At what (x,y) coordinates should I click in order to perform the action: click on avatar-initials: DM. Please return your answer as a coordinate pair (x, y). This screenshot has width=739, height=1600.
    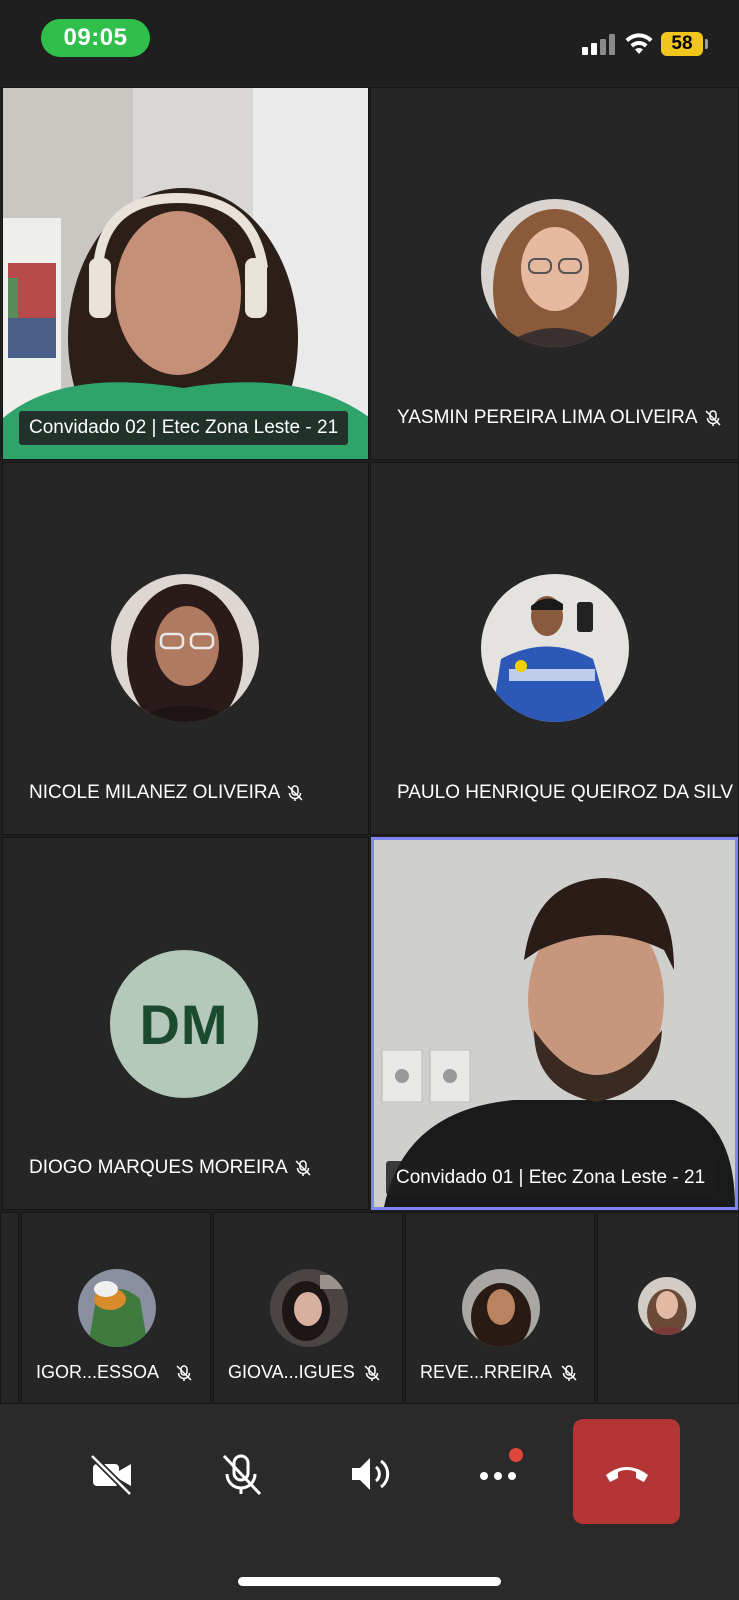
    Looking at the image, I should click on (184, 1024).